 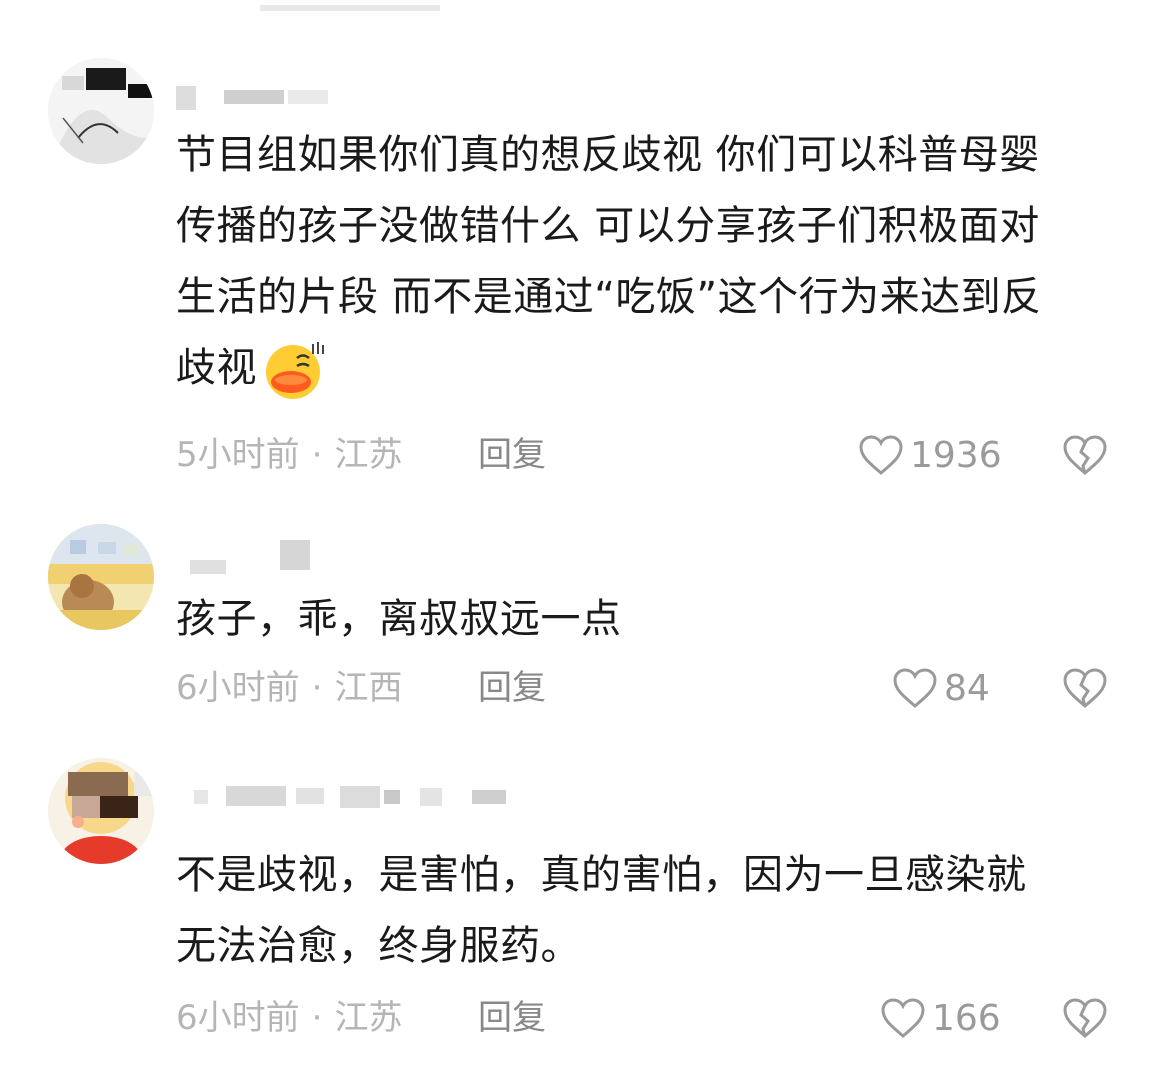 I want to click on like-count: 1936, so click(x=956, y=455).